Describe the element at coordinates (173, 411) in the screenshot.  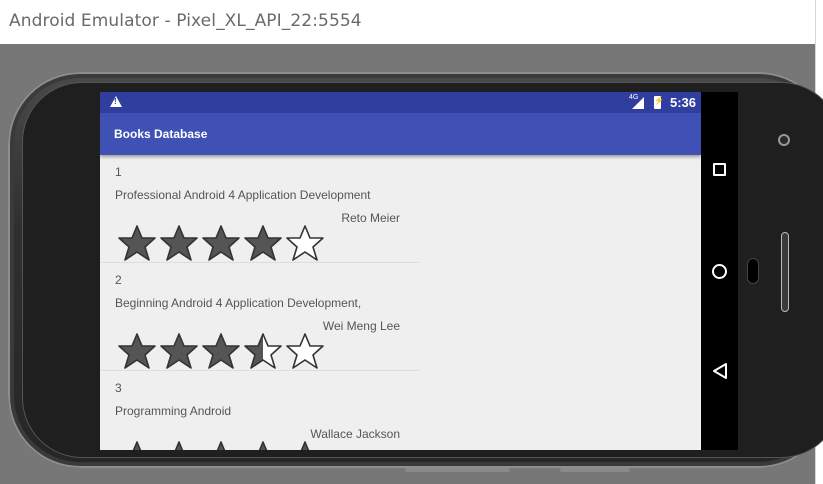
I see `book-title: Programming Android` at that location.